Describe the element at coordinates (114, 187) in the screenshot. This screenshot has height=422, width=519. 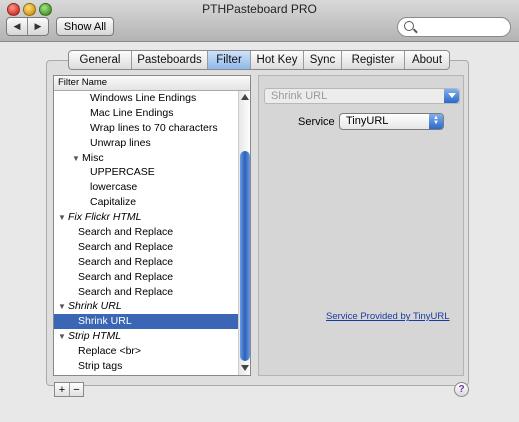
I see `filter-item-label: lowercase` at that location.